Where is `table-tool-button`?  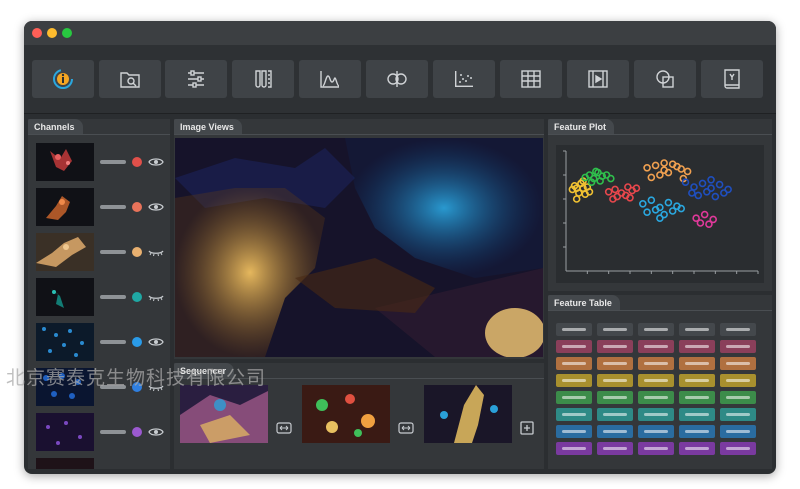 table-tool-button is located at coordinates (531, 79).